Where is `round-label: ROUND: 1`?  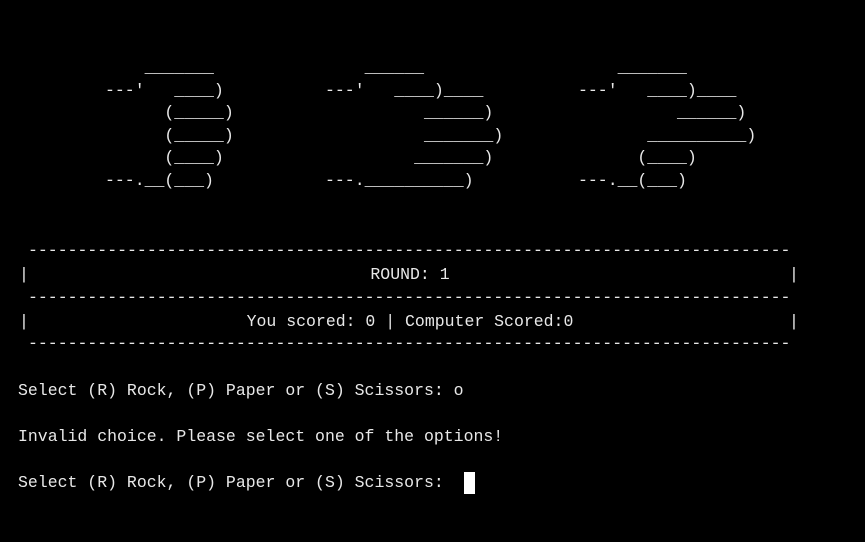
round-label: ROUND: 1 is located at coordinates (410, 274).